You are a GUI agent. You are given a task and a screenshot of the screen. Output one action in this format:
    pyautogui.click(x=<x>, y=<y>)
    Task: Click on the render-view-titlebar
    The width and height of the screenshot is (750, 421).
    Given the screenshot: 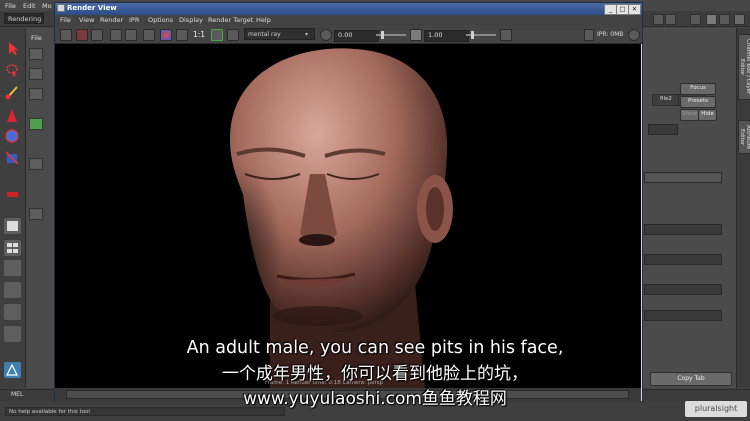 What is the action you would take?
    pyautogui.click(x=348, y=9)
    